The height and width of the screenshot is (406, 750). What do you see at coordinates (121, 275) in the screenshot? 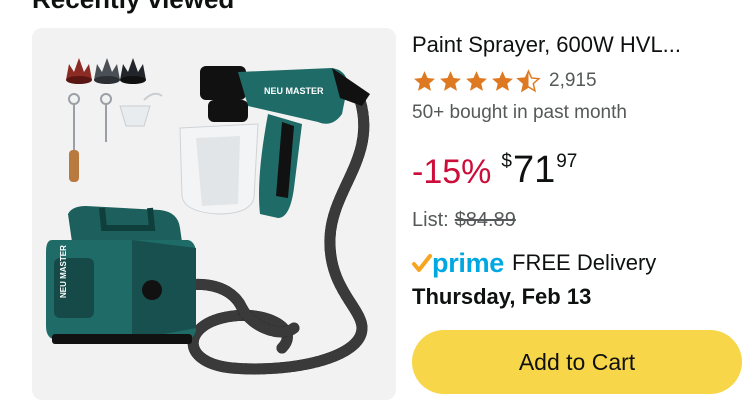
I see `motor-unit: NEU MASTER` at bounding box center [121, 275].